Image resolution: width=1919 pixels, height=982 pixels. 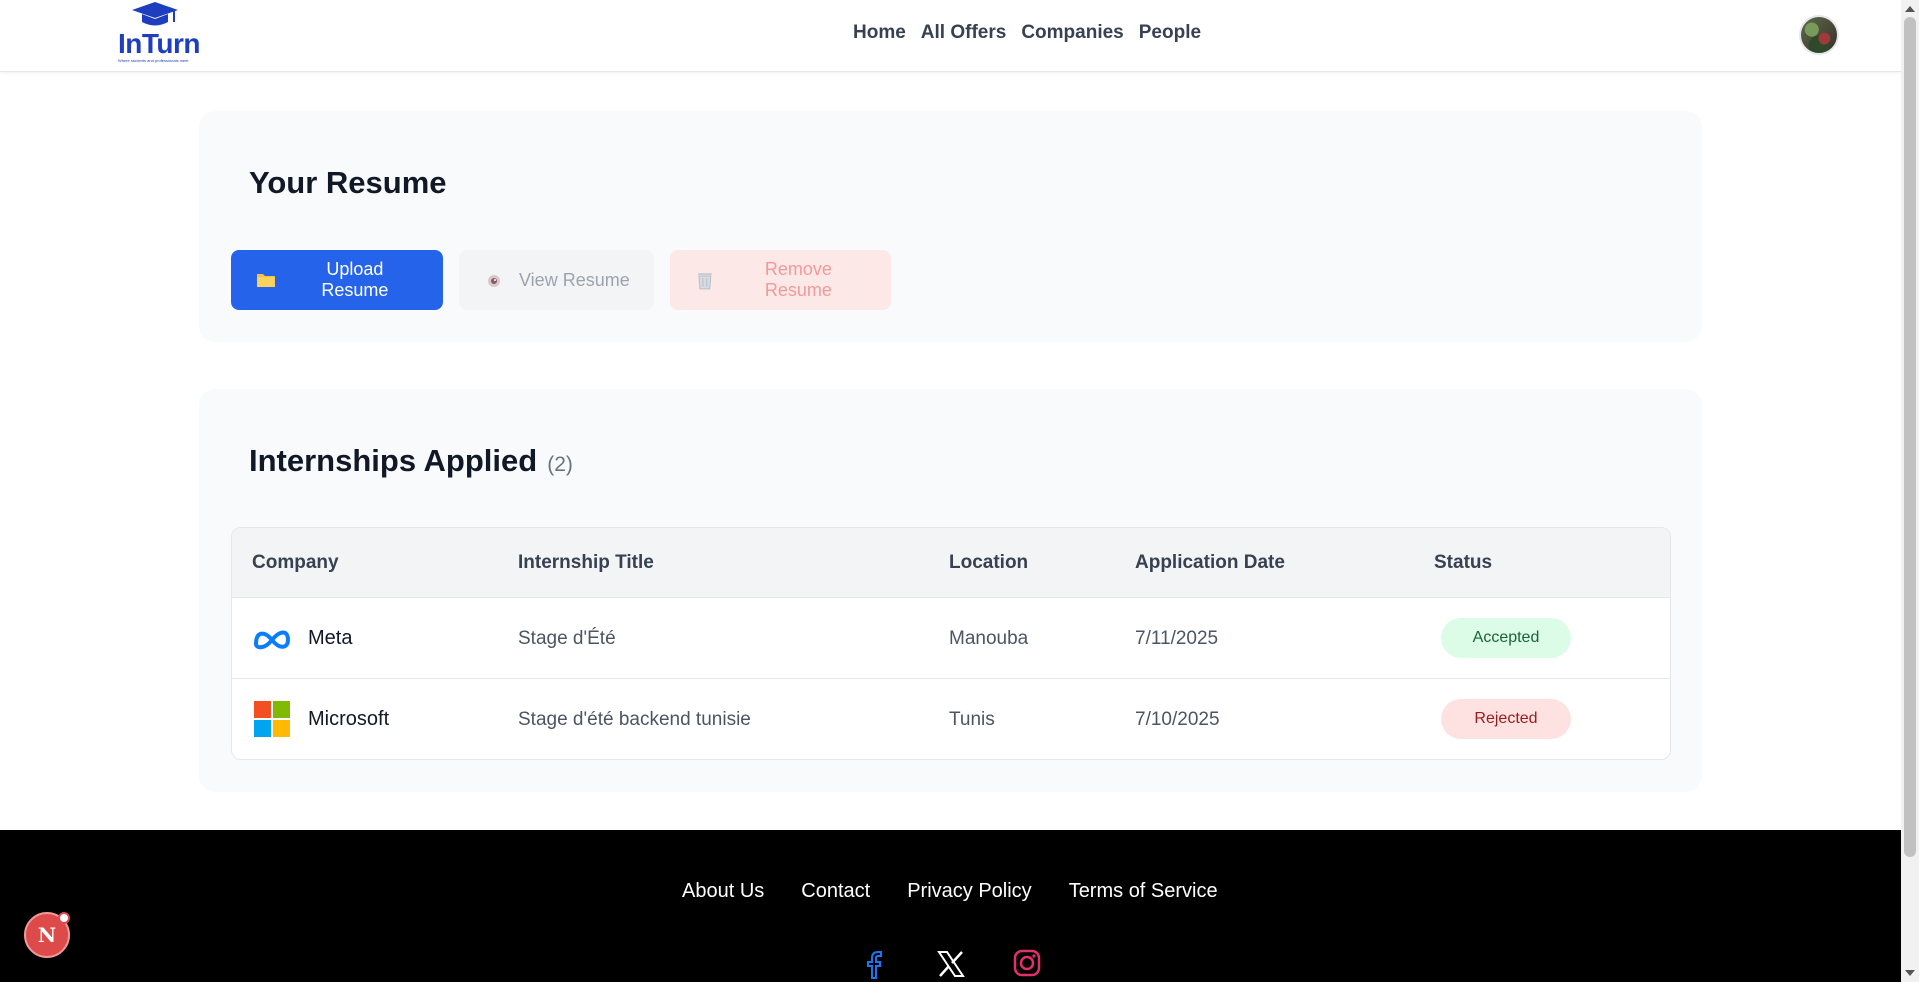 What do you see at coordinates (494, 281) in the screenshot?
I see `eye-icon` at bounding box center [494, 281].